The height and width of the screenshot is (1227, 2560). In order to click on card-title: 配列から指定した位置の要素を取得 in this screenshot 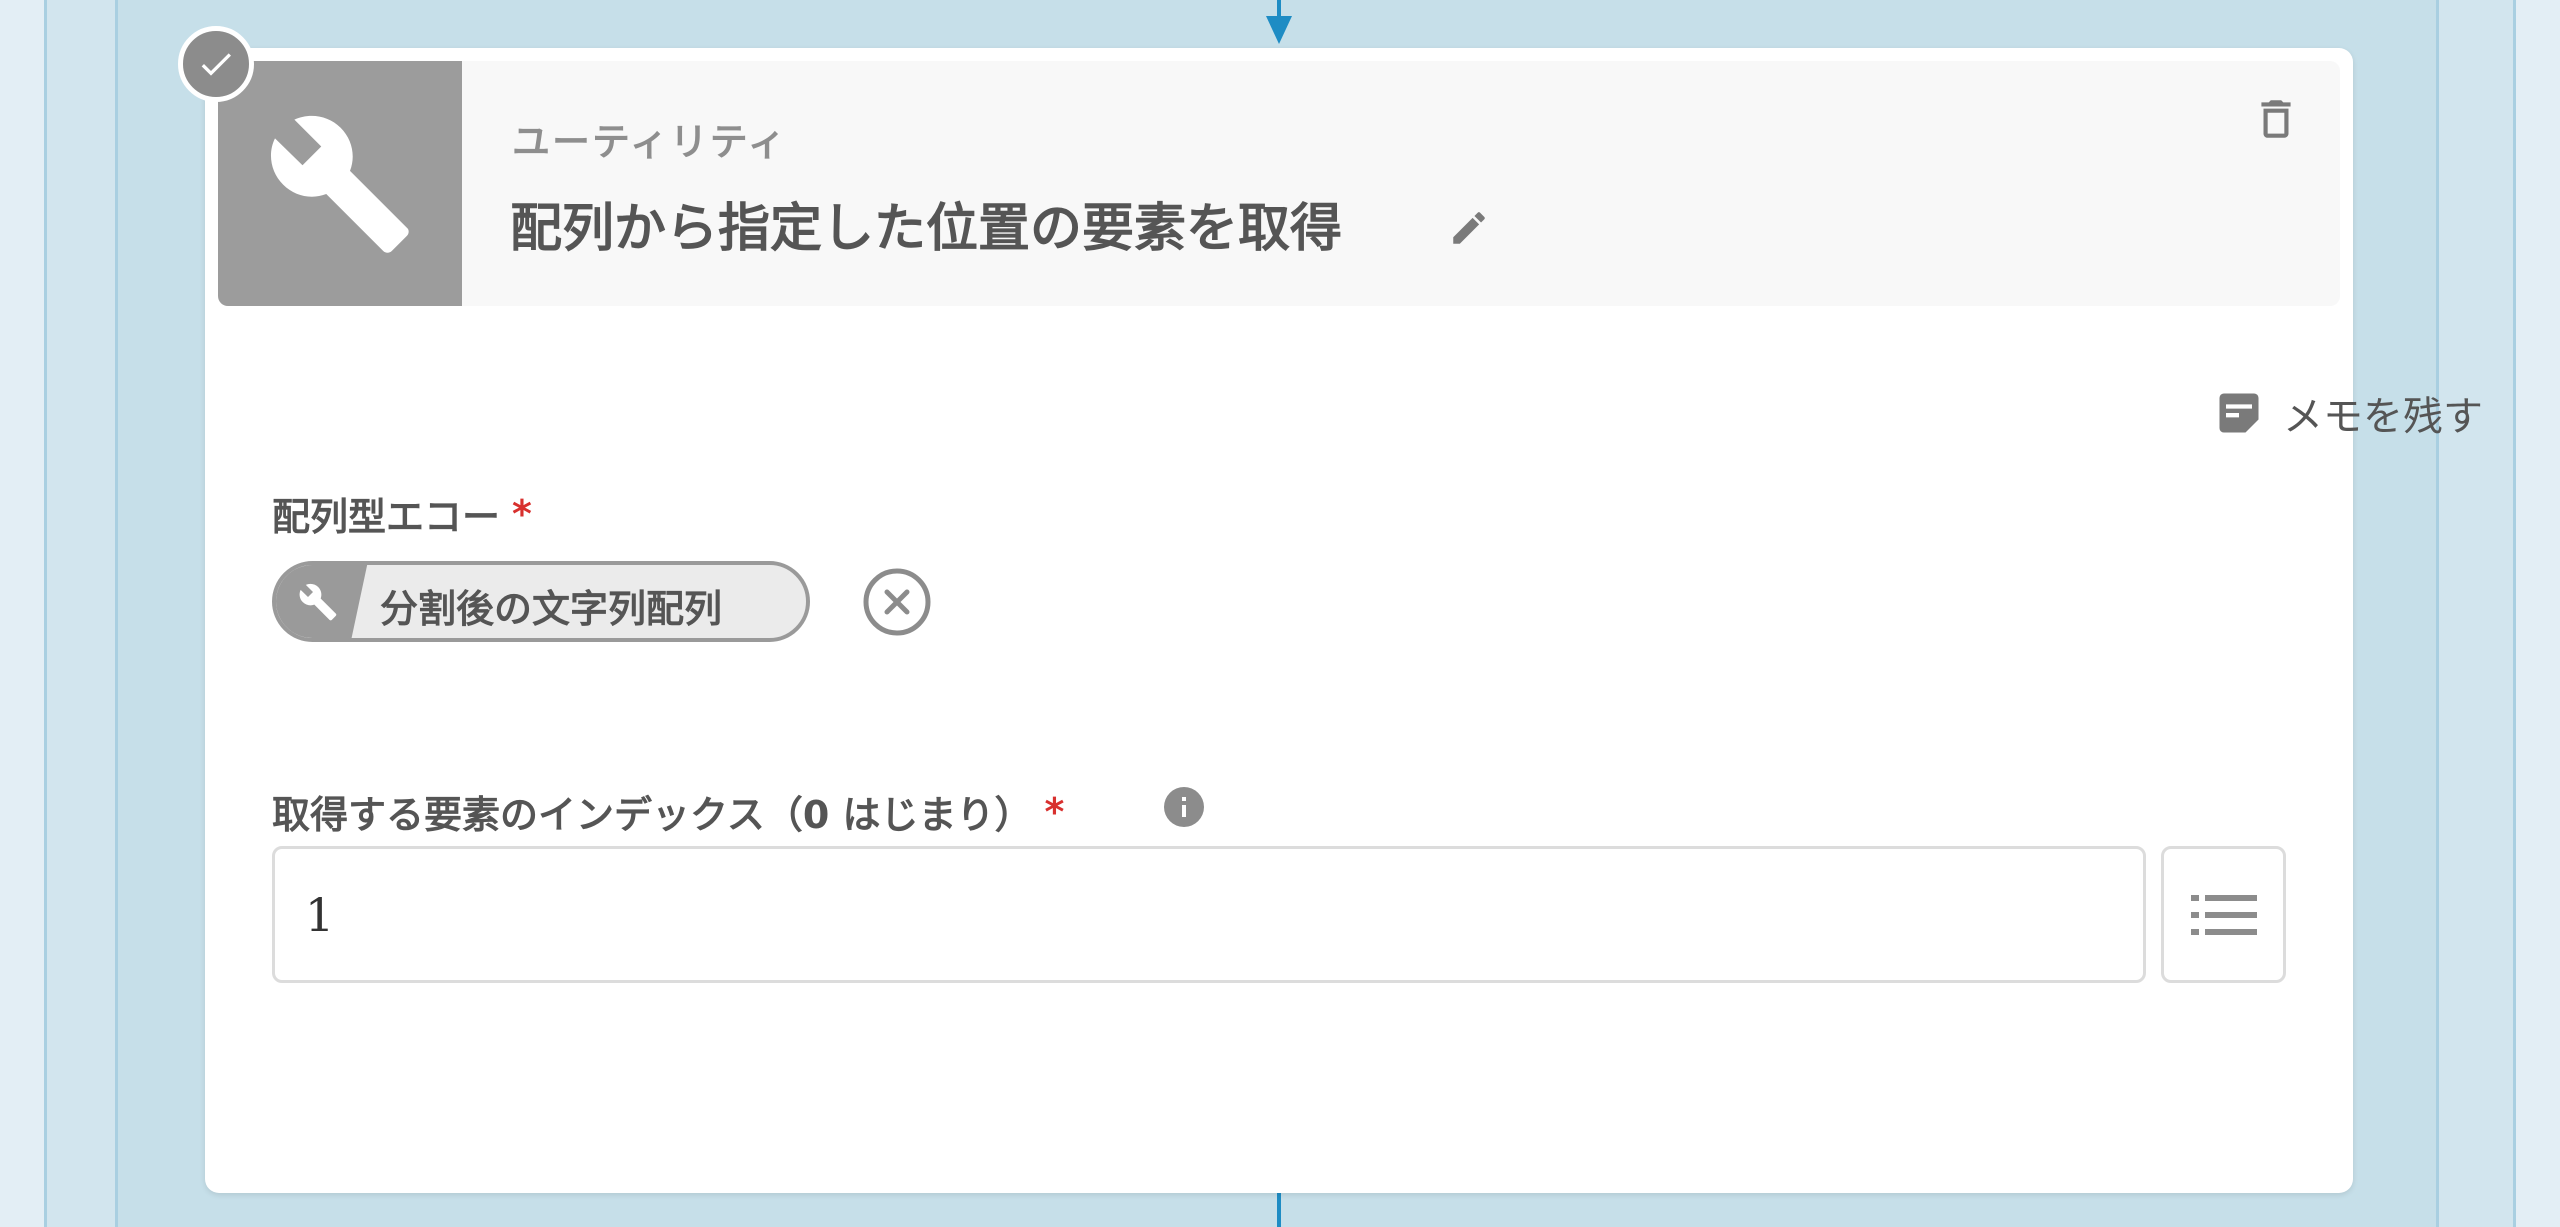, I will do `click(926, 229)`.